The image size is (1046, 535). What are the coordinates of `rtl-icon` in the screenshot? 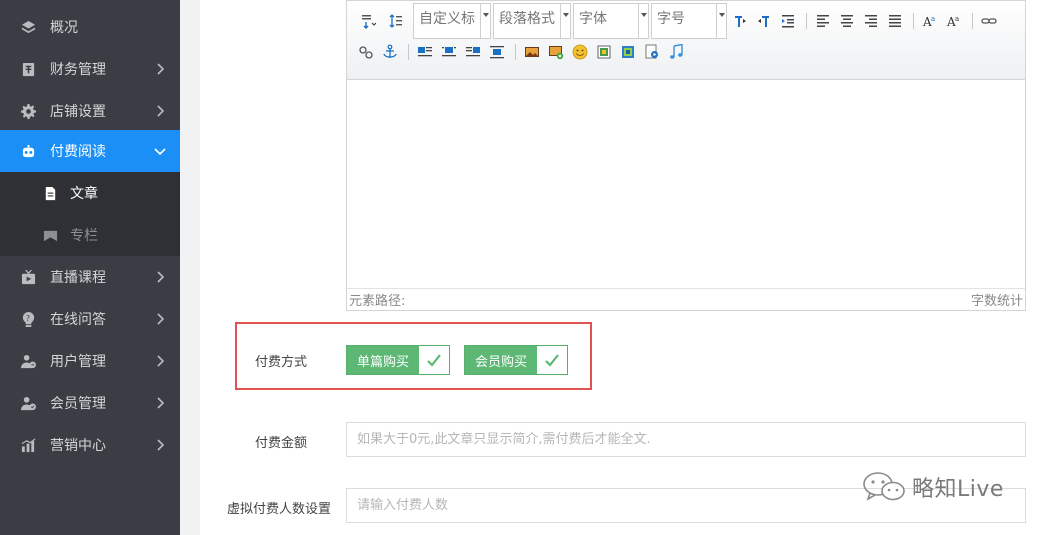 It's located at (764, 21).